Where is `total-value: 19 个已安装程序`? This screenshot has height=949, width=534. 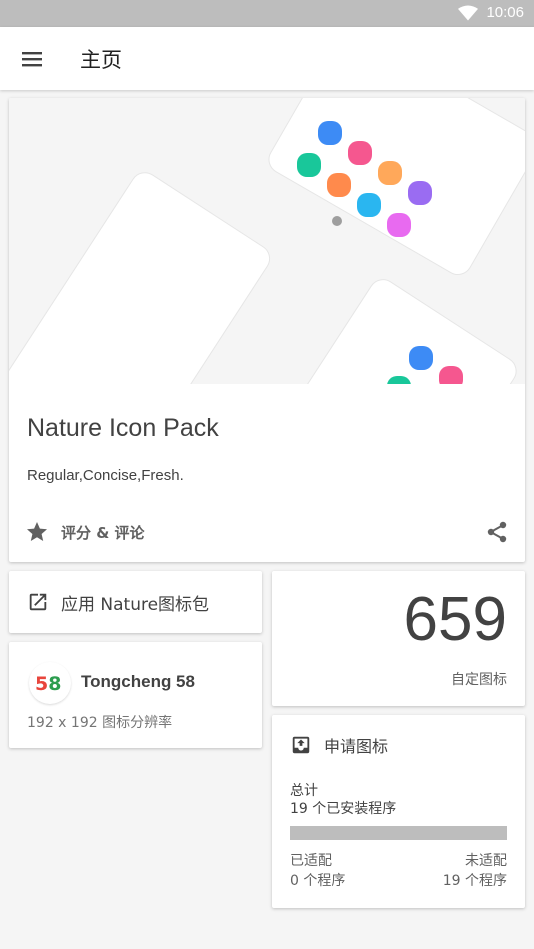
total-value: 19 个已安装程序 is located at coordinates (343, 809).